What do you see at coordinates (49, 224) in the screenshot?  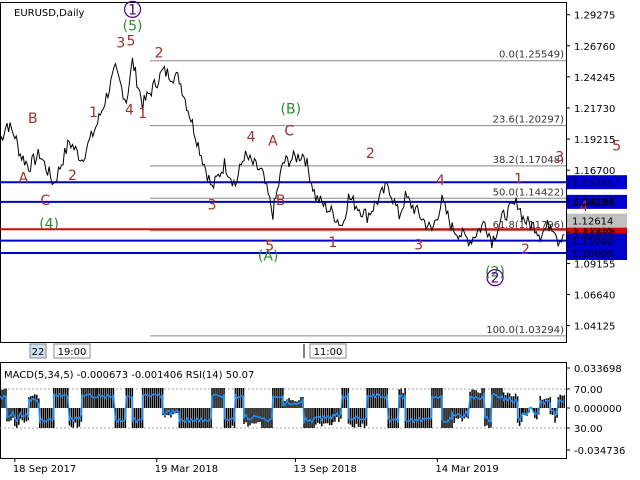 I see `wave-label: (4)` at bounding box center [49, 224].